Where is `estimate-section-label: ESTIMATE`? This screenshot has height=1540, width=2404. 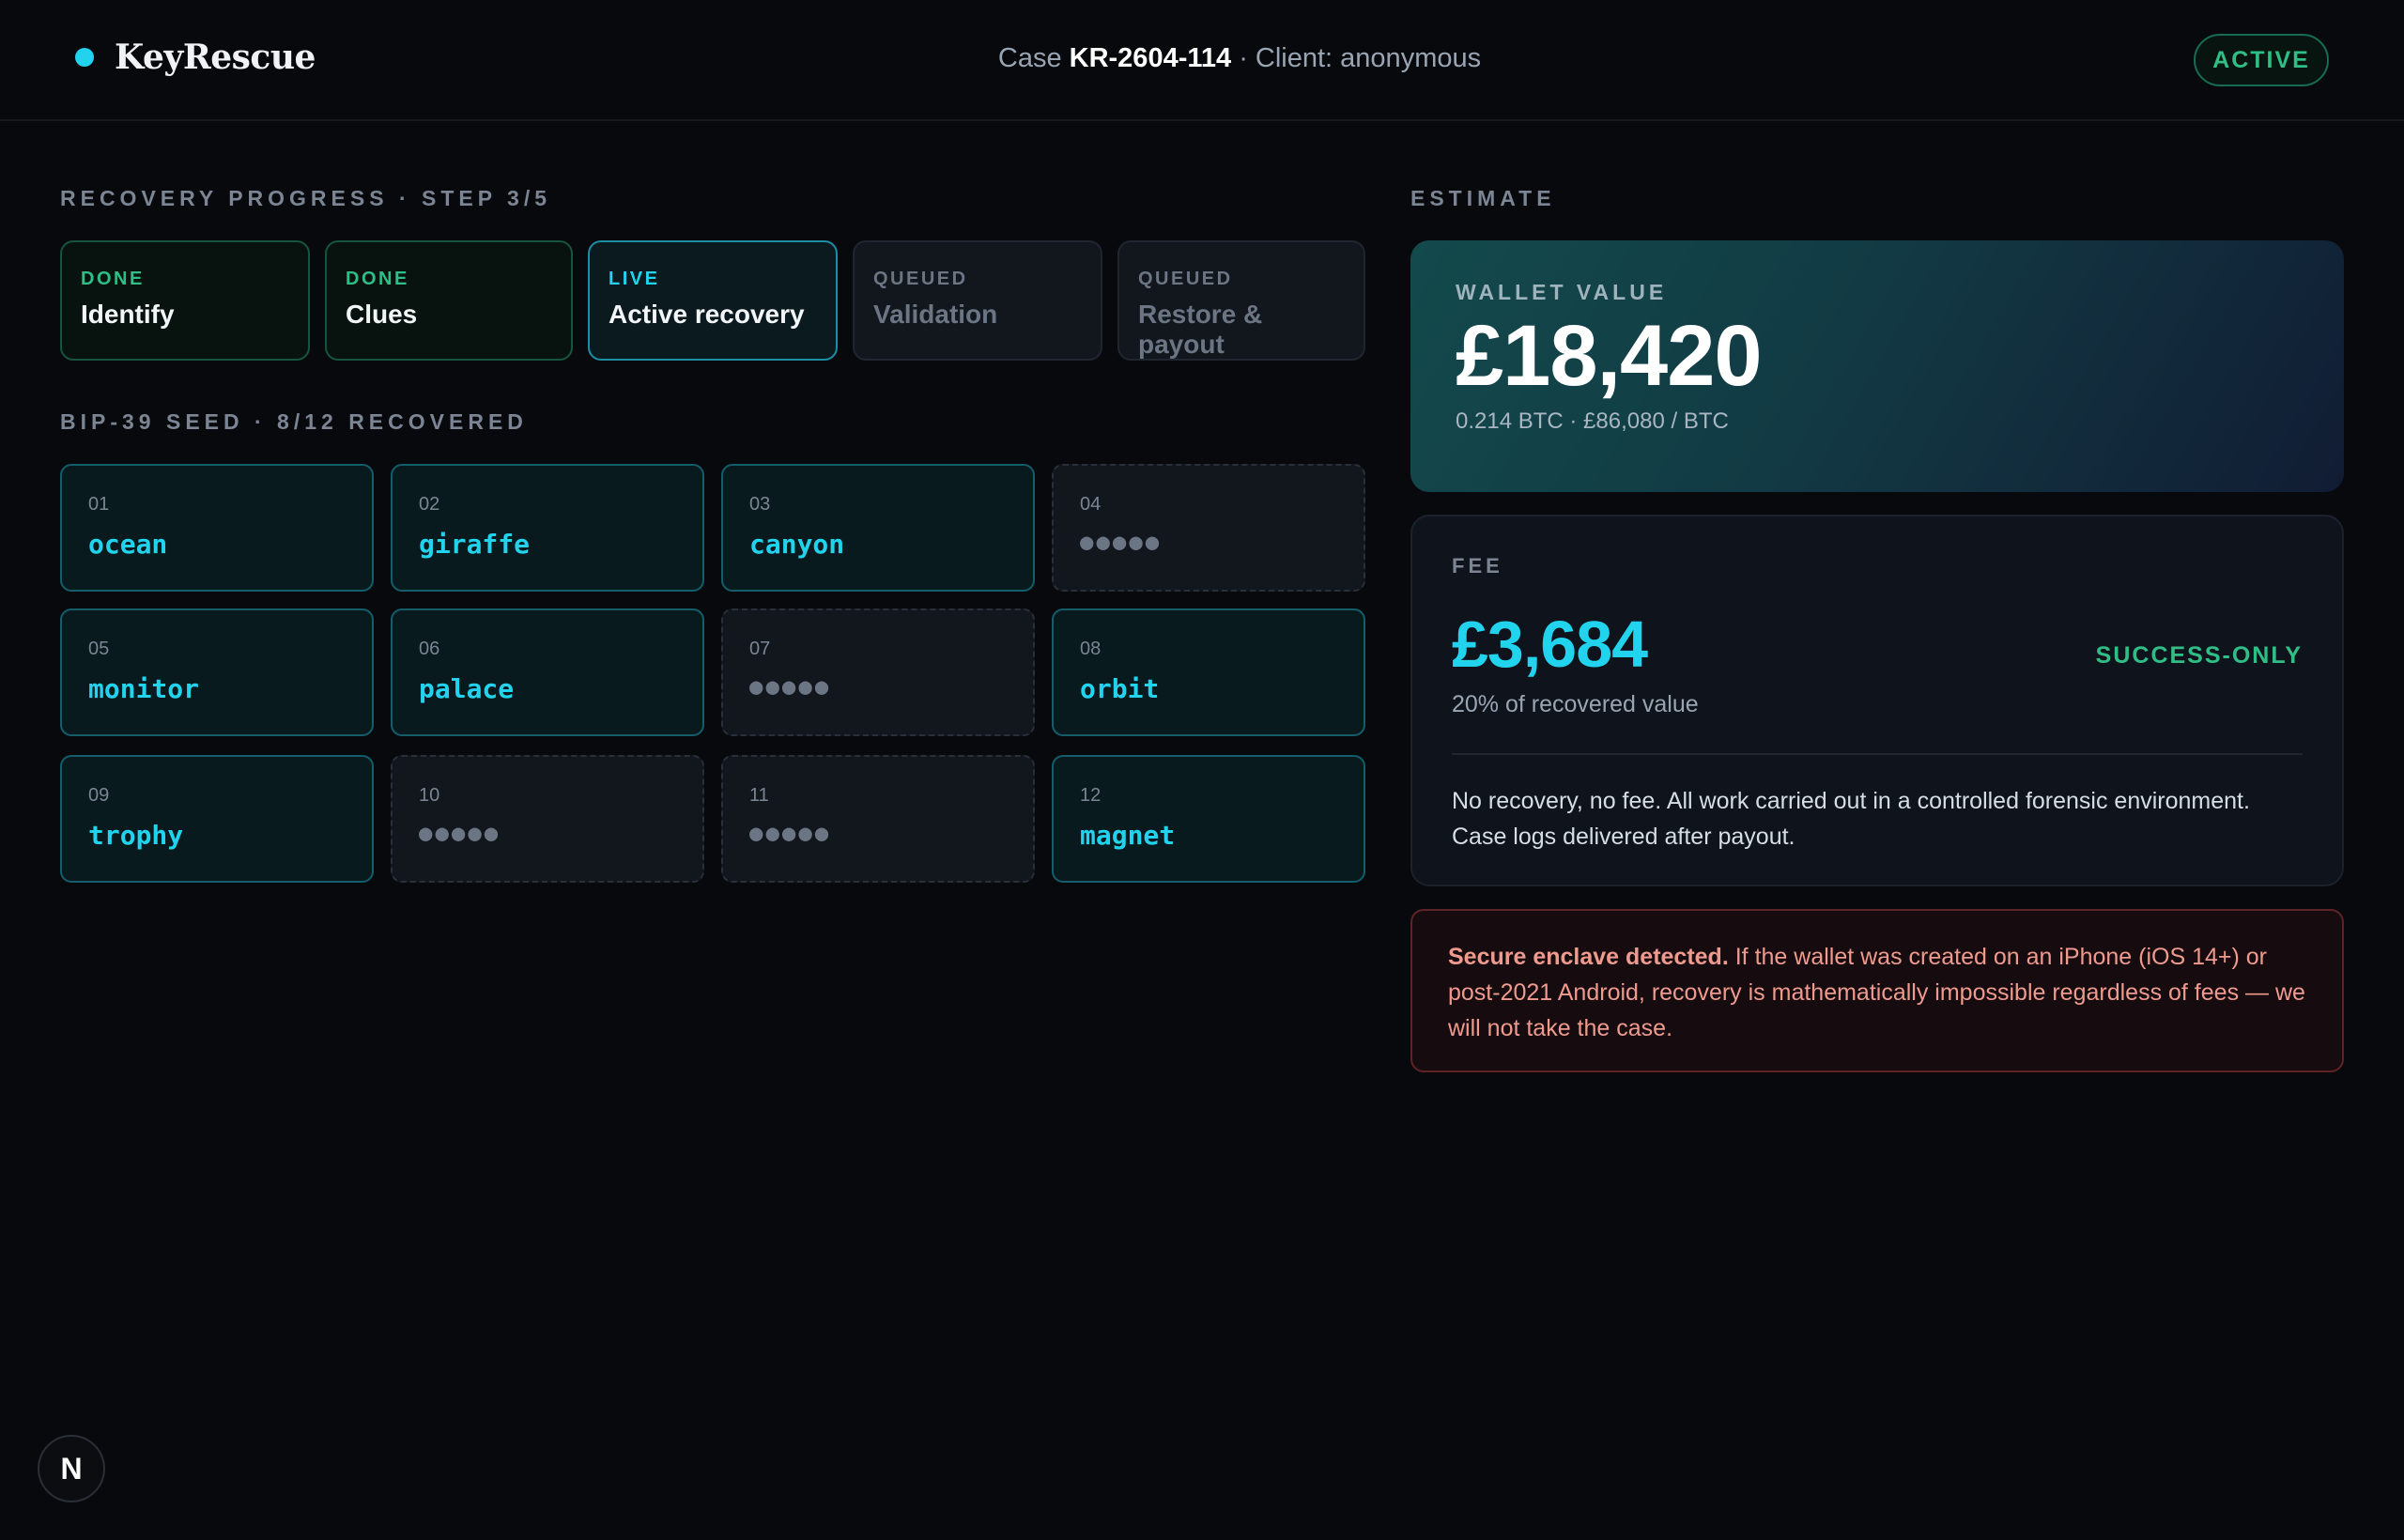 estimate-section-label: ESTIMATE is located at coordinates (1483, 198).